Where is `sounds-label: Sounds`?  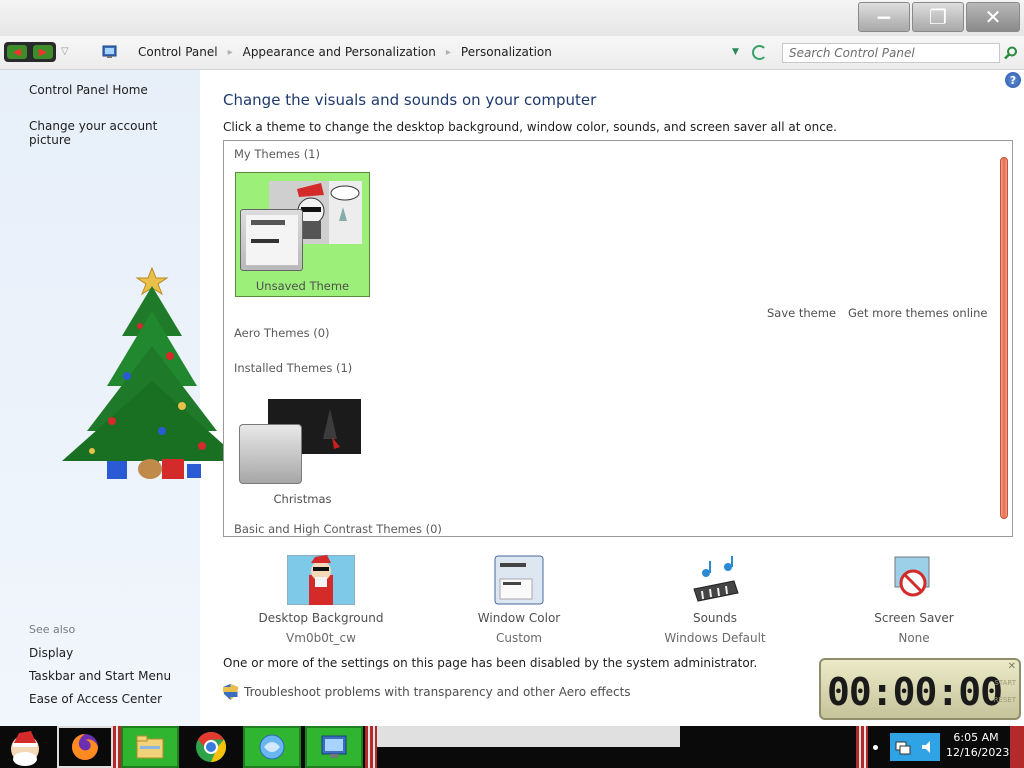 sounds-label: Sounds is located at coordinates (715, 618).